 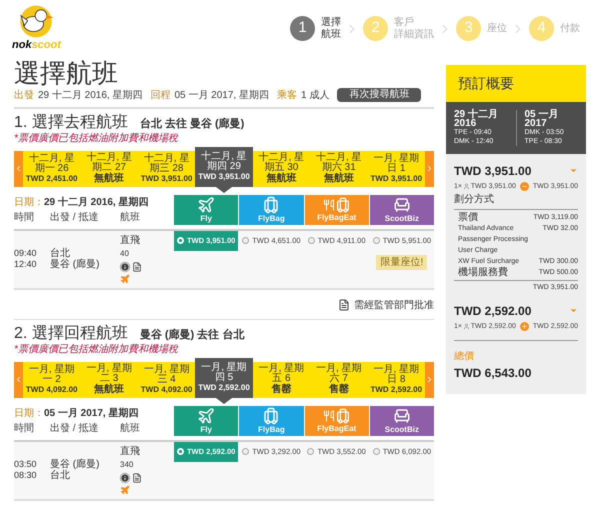 What do you see at coordinates (96, 203) in the screenshot?
I see `date-value: 29 十二月 2016, 星期四` at bounding box center [96, 203].